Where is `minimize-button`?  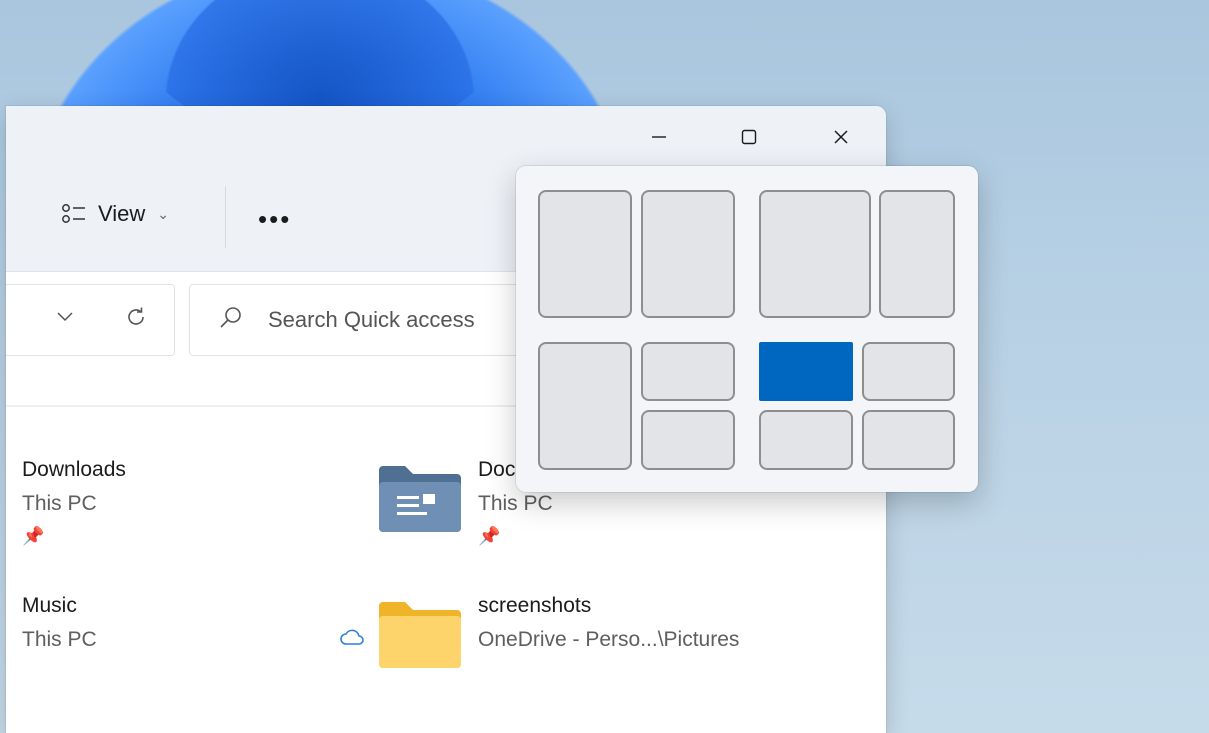 minimize-button is located at coordinates (659, 137).